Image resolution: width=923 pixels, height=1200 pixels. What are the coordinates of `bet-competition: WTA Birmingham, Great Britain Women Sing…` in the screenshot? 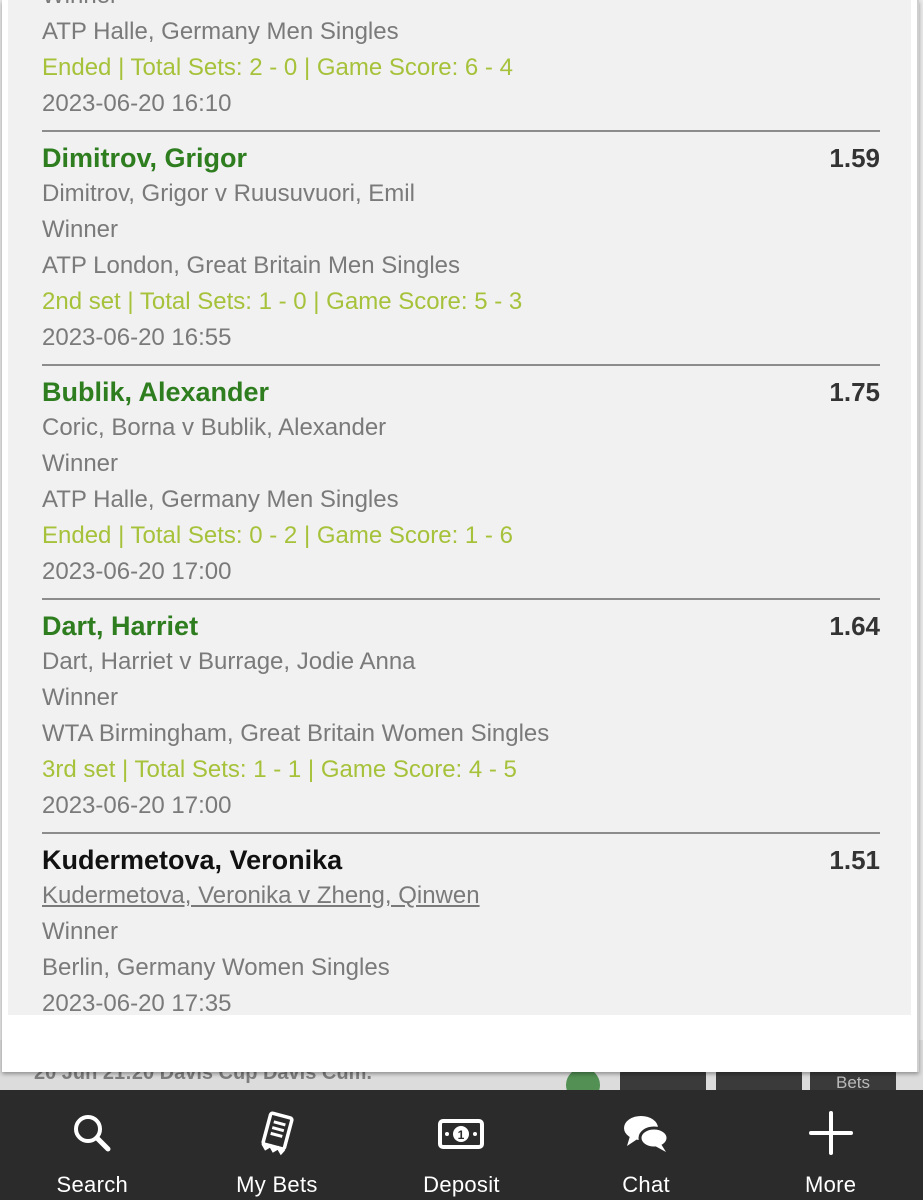 It's located at (296, 733).